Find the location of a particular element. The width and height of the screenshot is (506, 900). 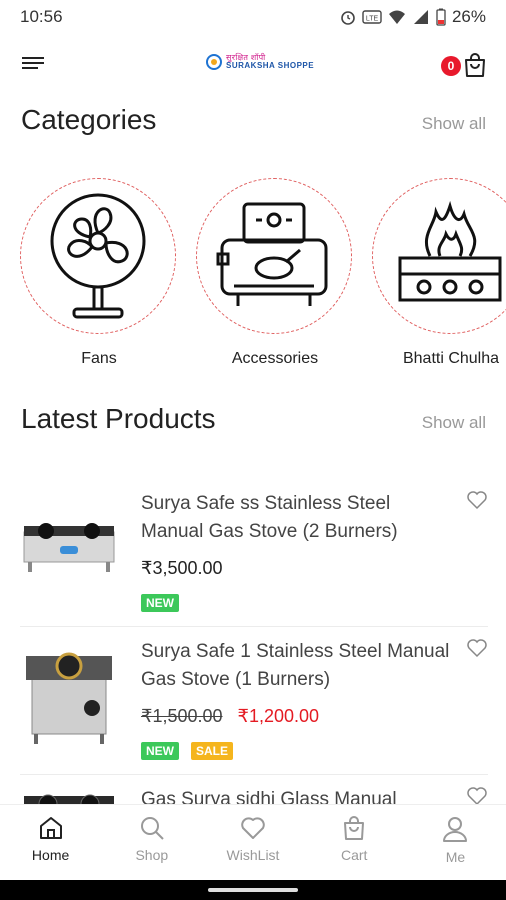

latest-products-title: Latest Products is located at coordinates (118, 418).